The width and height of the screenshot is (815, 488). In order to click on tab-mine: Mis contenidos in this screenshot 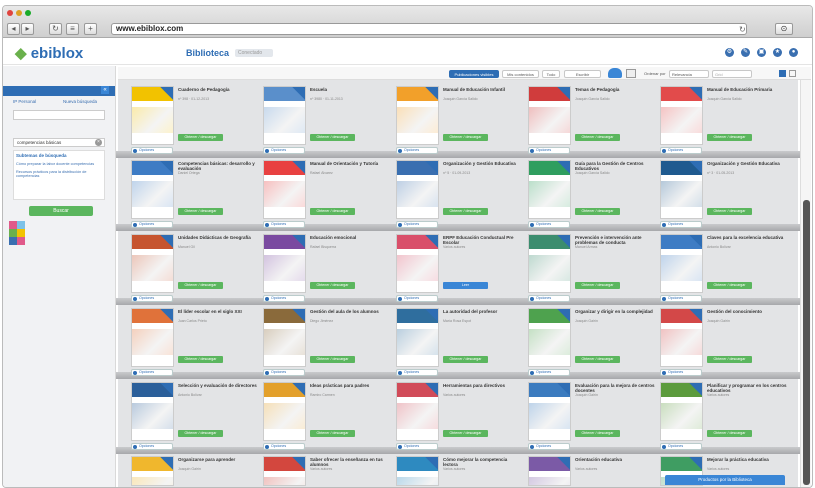, I will do `click(520, 74)`.